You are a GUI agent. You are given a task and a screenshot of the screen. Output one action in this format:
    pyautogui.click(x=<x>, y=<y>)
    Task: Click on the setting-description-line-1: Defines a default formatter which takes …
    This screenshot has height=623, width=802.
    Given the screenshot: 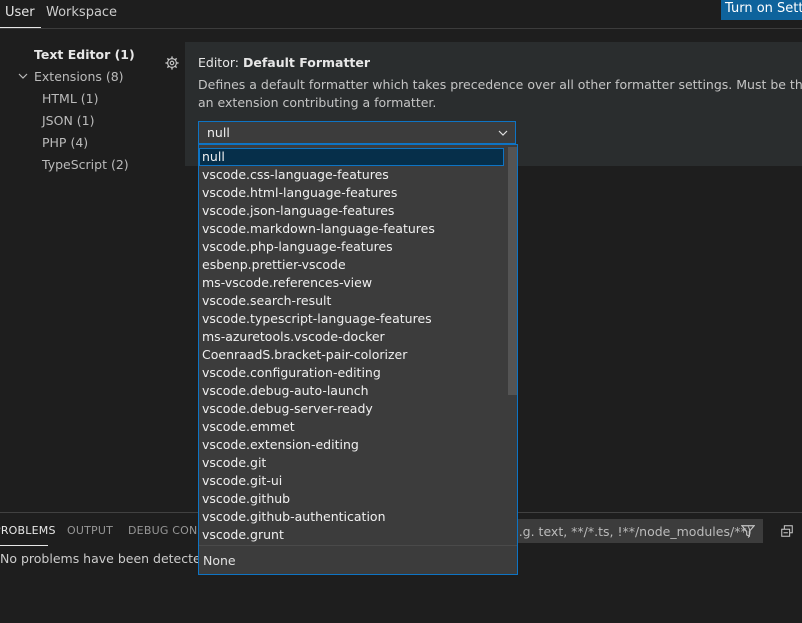 What is the action you would take?
    pyautogui.click(x=500, y=84)
    